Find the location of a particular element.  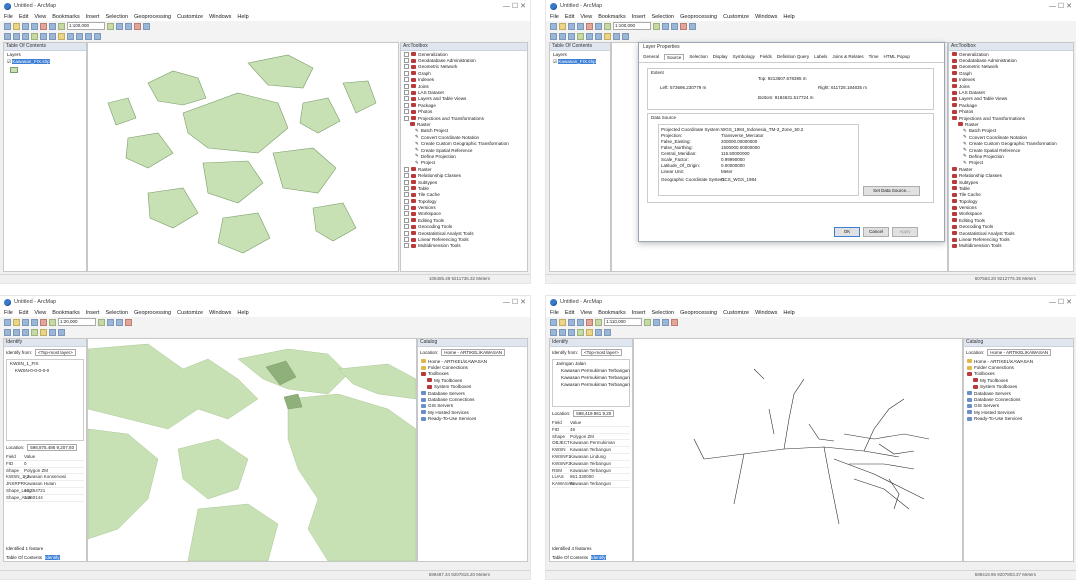

pan-icon is located at coordinates (571, 36).